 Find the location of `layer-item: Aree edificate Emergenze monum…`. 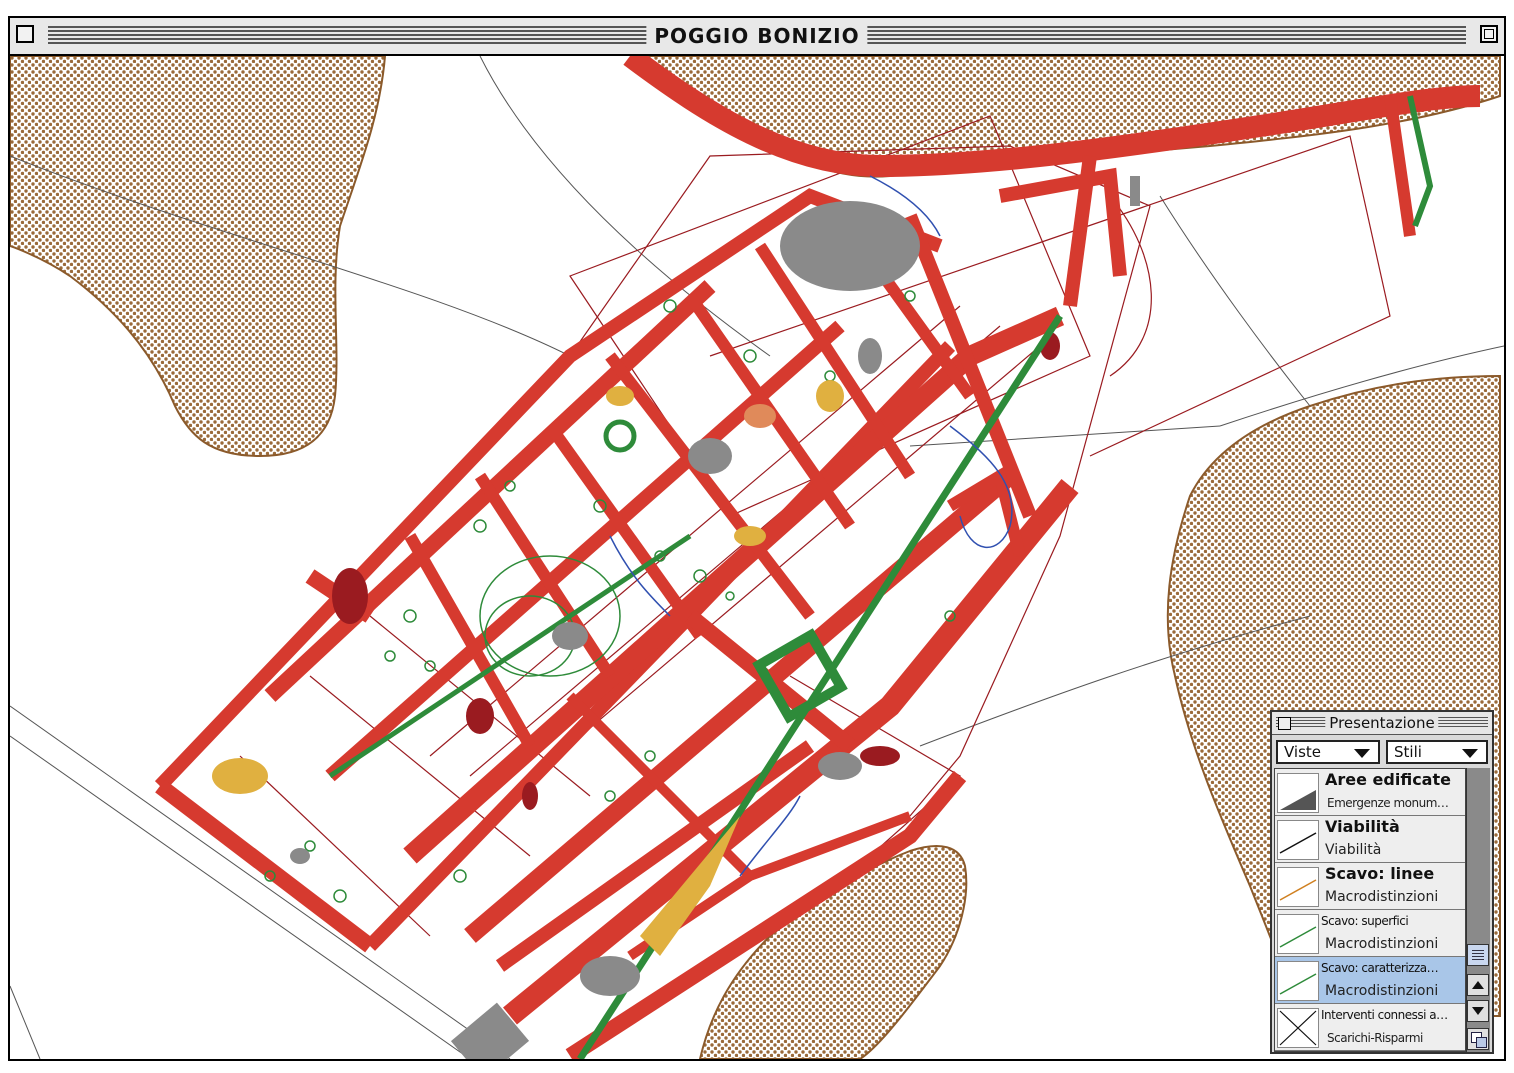

layer-item: Aree edificate Emergenze monum… is located at coordinates (1370, 792).